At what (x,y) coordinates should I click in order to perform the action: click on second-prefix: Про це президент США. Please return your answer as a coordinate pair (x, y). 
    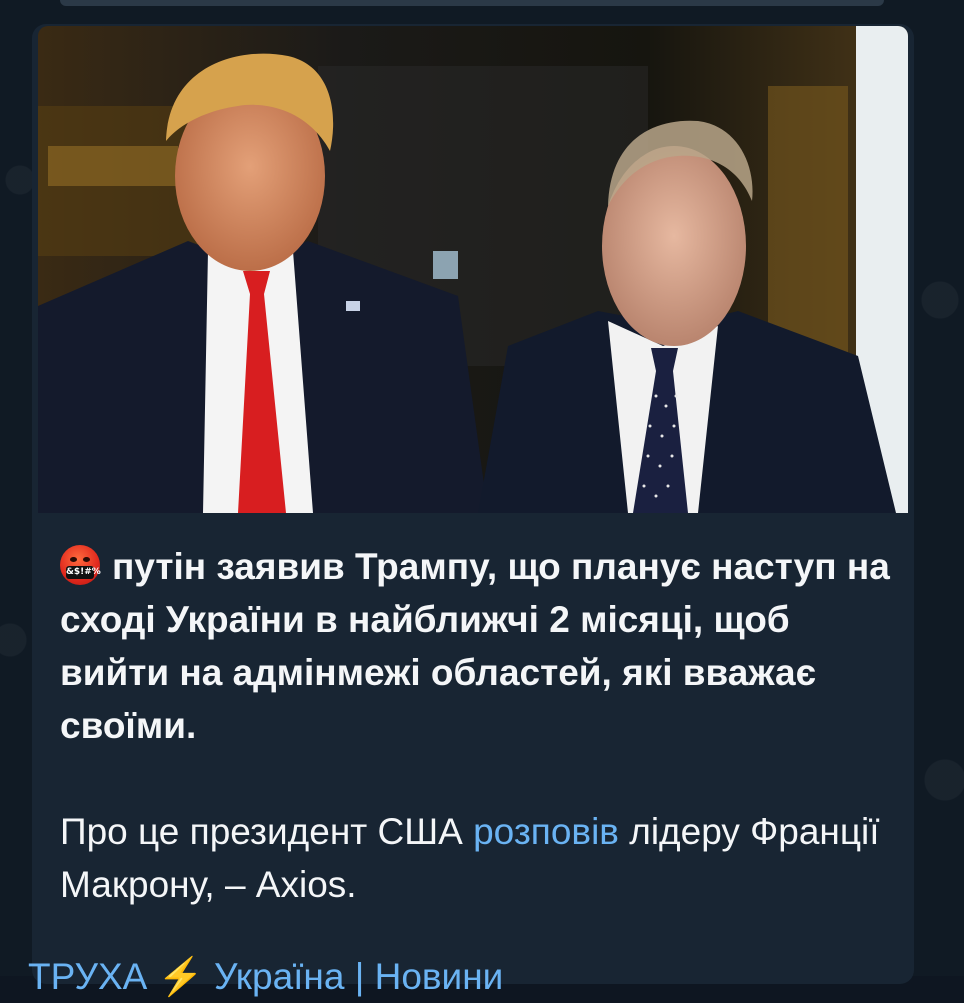
    Looking at the image, I should click on (267, 831).